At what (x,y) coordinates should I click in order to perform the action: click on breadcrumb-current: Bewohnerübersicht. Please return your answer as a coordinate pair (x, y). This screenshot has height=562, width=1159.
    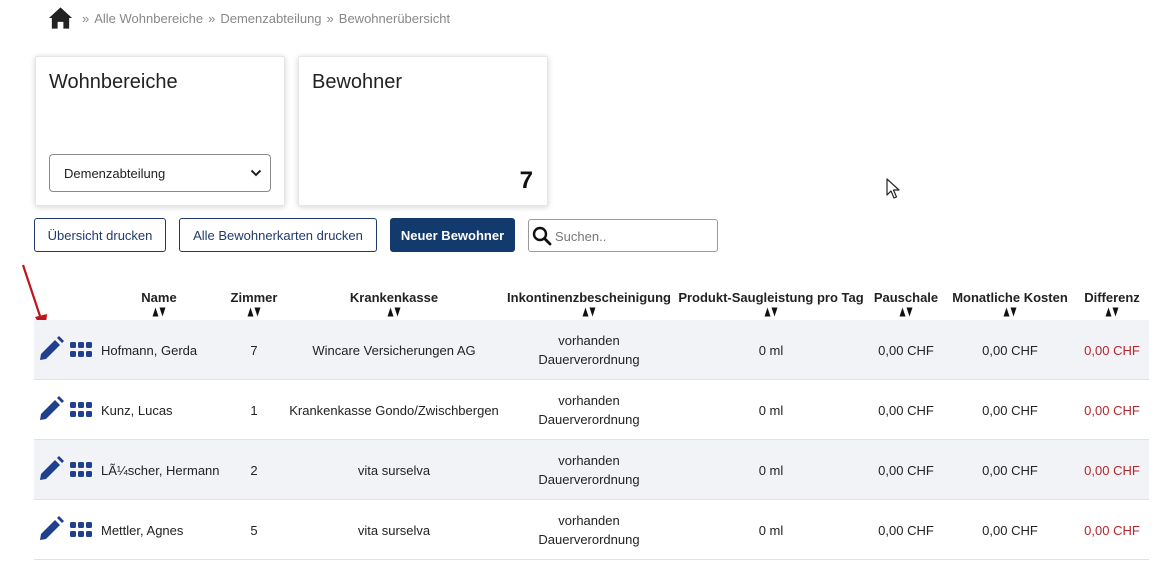
    Looking at the image, I should click on (394, 18).